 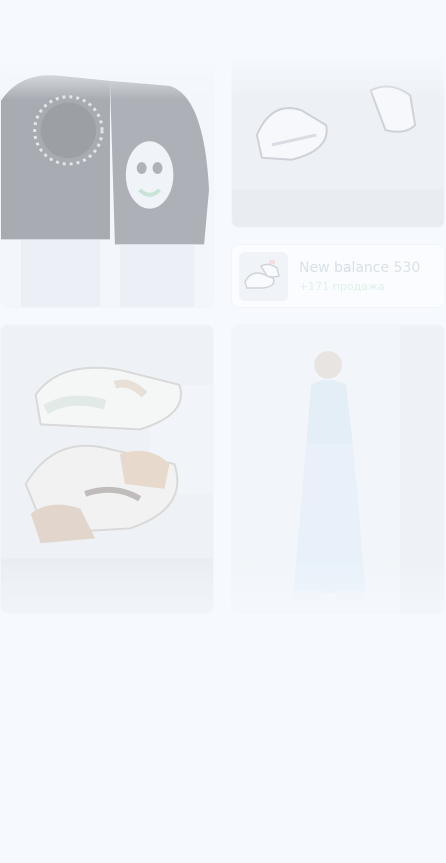 I want to click on product-card-new-balance: New balance 530 +171 продажа, so click(x=338, y=276).